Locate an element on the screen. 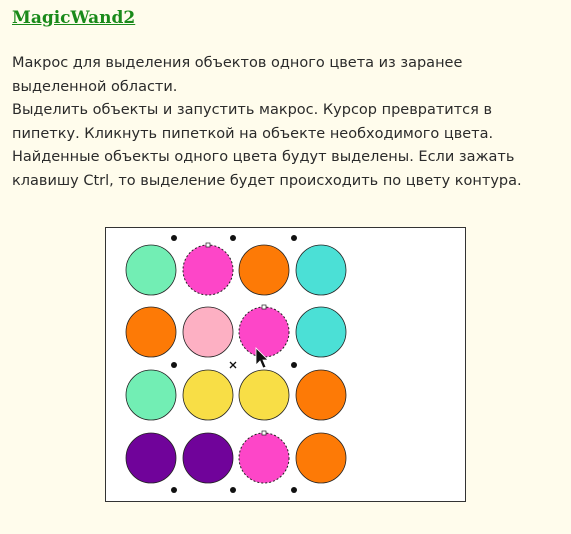 The image size is (571, 534). selection-center-x-icon is located at coordinates (233, 365).